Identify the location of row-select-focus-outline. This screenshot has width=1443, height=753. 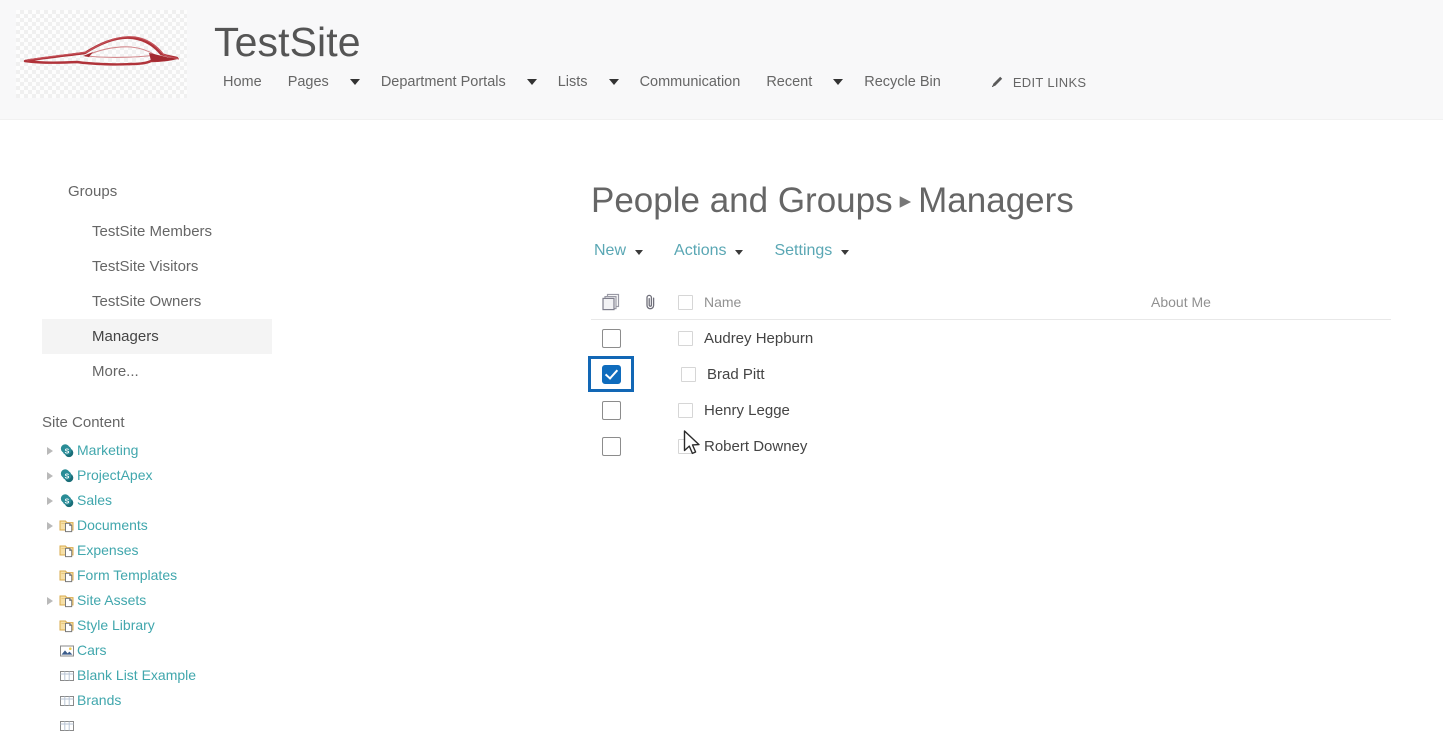
(611, 374).